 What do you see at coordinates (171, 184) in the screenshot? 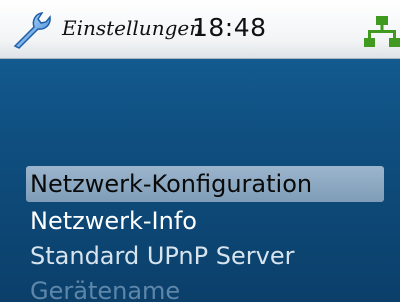
I see `menu-item-label: Netzwerk-Konfiguration` at bounding box center [171, 184].